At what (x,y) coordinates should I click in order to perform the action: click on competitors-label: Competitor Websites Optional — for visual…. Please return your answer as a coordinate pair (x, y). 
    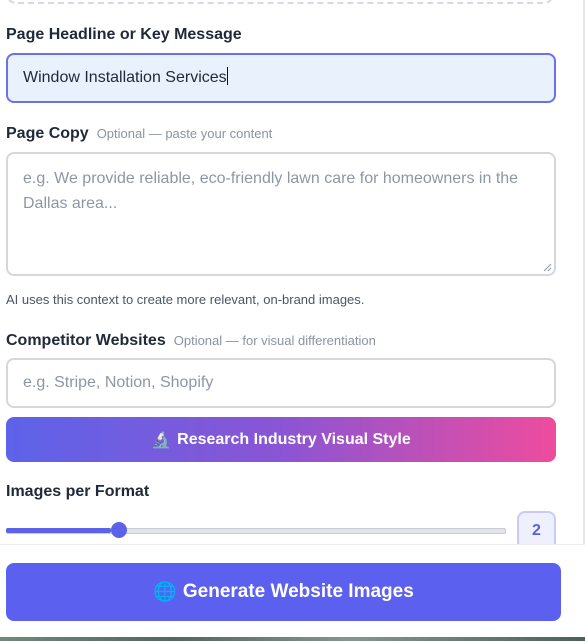
    Looking at the image, I should click on (191, 341).